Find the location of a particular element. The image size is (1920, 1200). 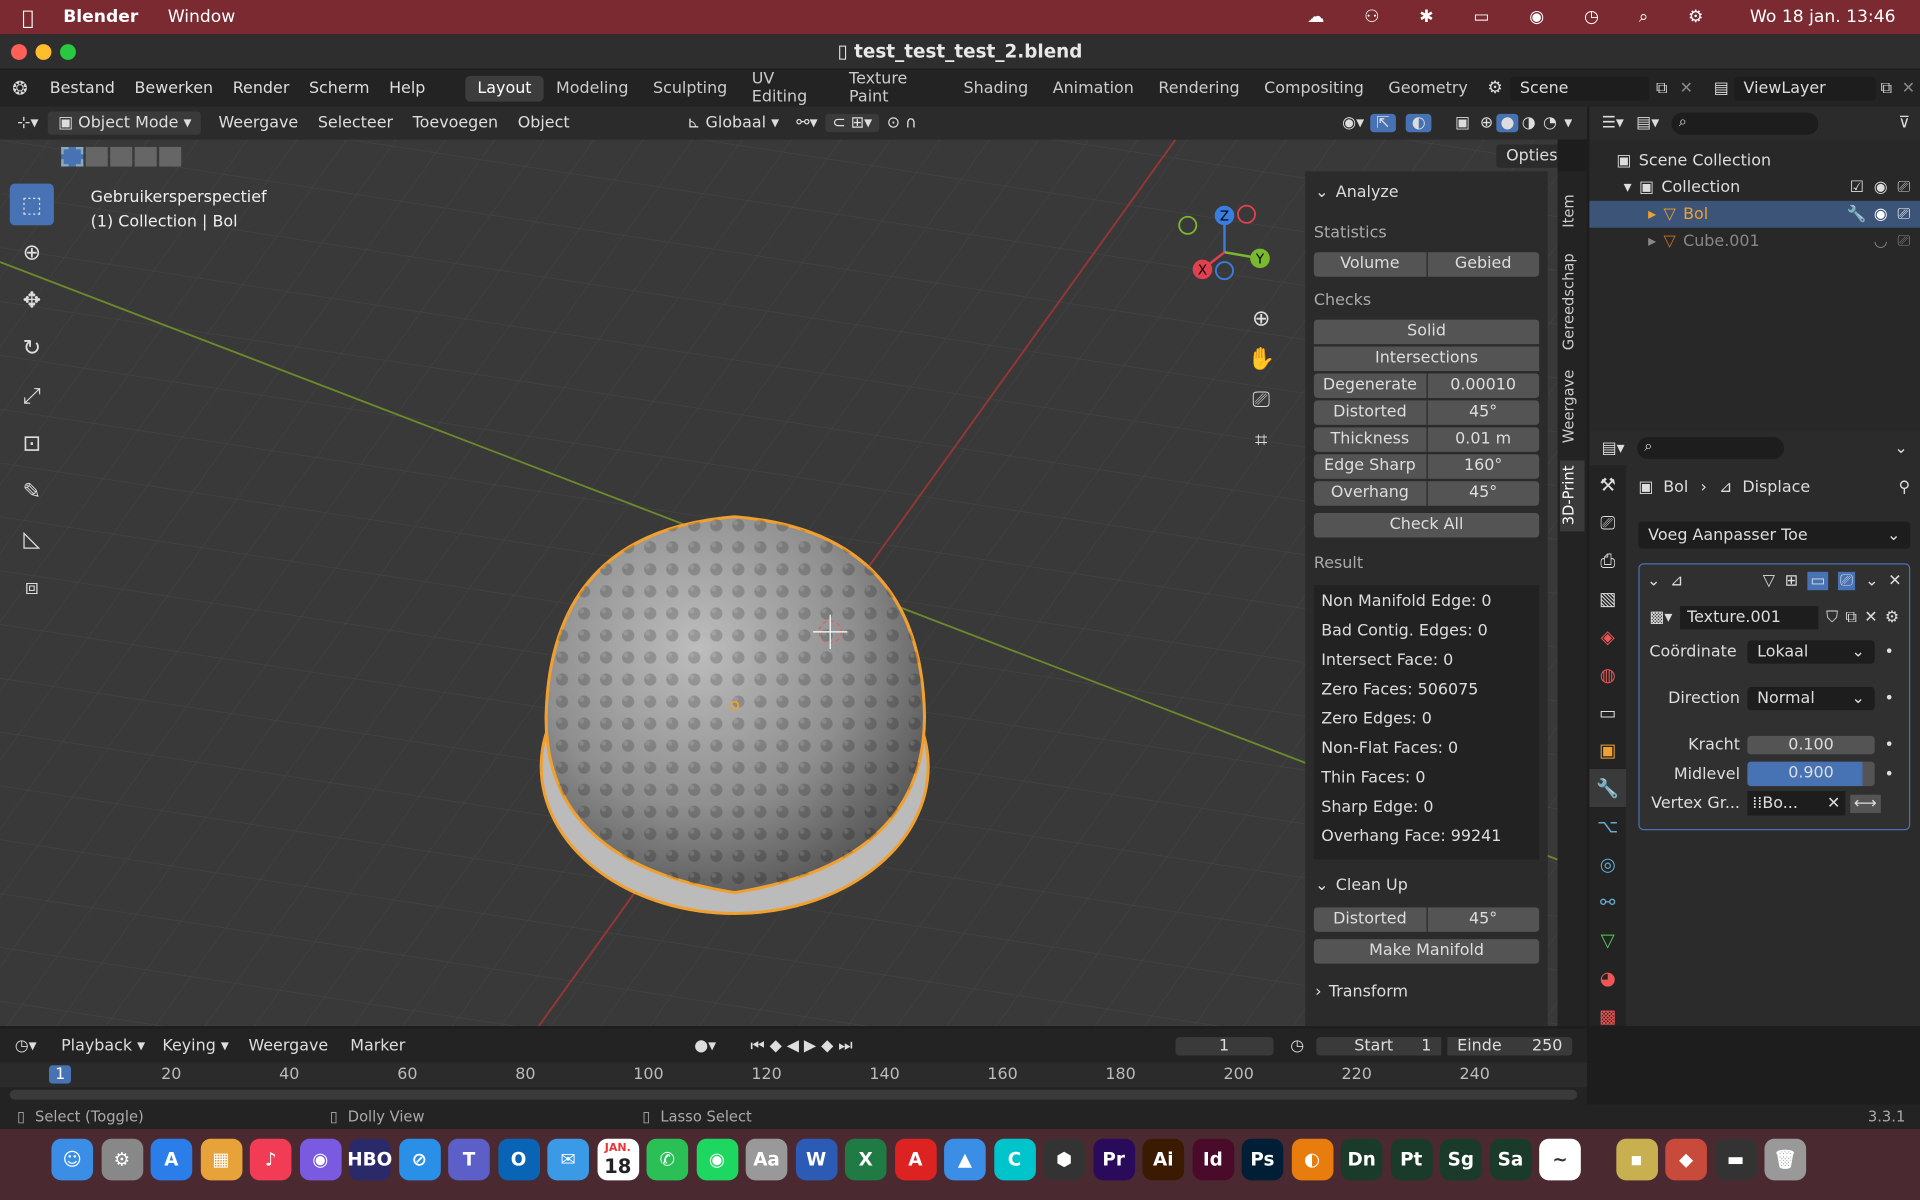

viewlayer-selector: ViewLayer is located at coordinates (1804, 88).